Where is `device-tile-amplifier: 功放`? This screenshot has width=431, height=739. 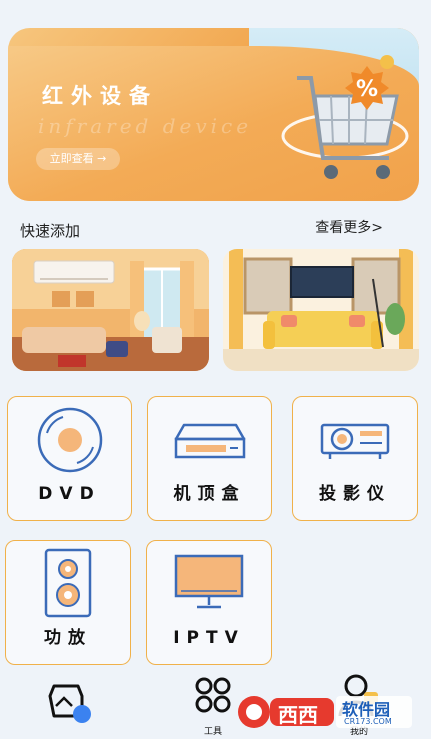
device-tile-amplifier: 功放 is located at coordinates (68, 602).